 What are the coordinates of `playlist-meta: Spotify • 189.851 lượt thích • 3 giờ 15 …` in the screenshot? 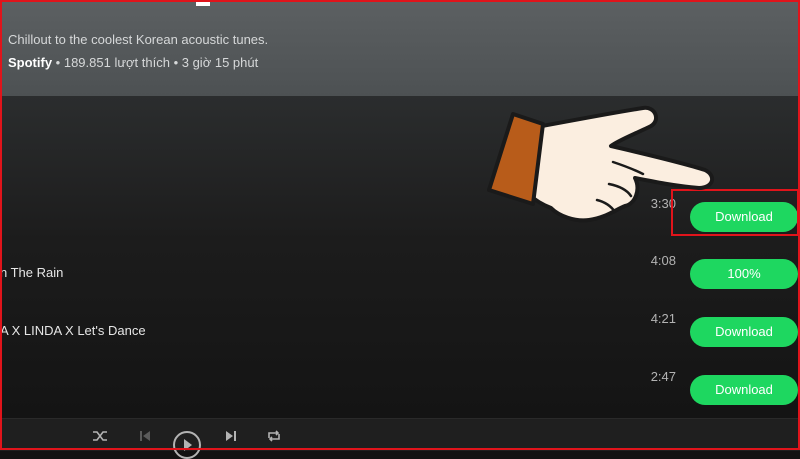 It's located at (133, 62).